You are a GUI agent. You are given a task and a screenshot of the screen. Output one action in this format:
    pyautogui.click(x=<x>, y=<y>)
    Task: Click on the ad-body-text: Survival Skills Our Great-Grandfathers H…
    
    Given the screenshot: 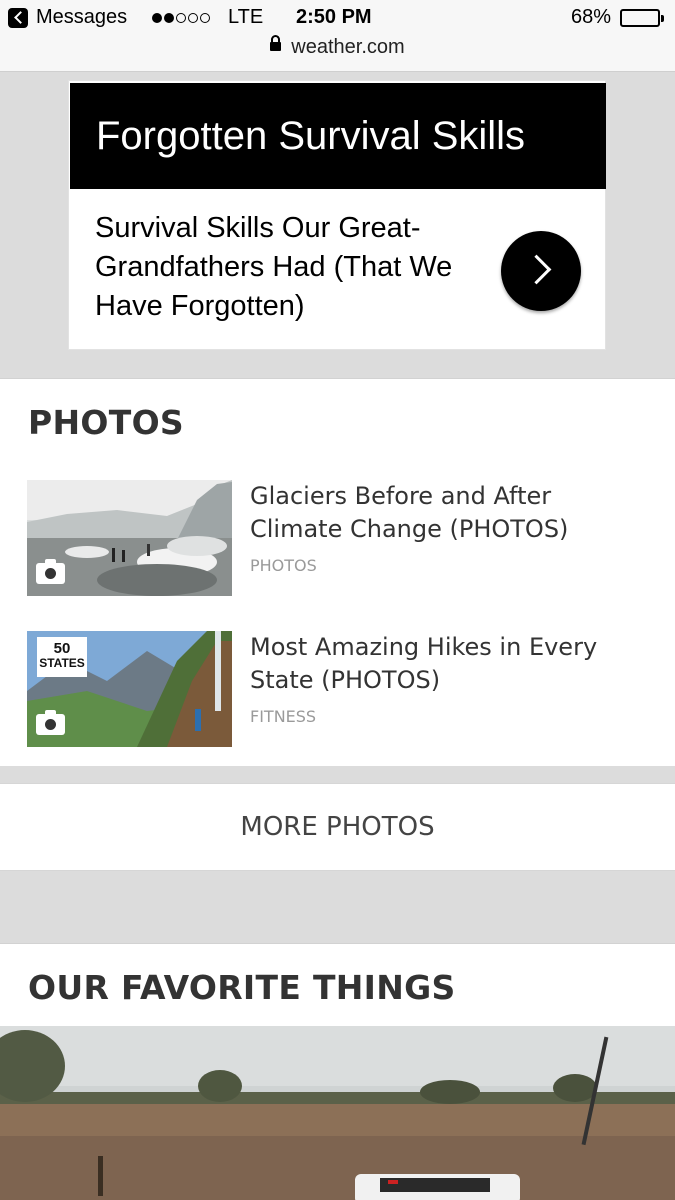 What is the action you would take?
    pyautogui.click(x=274, y=267)
    